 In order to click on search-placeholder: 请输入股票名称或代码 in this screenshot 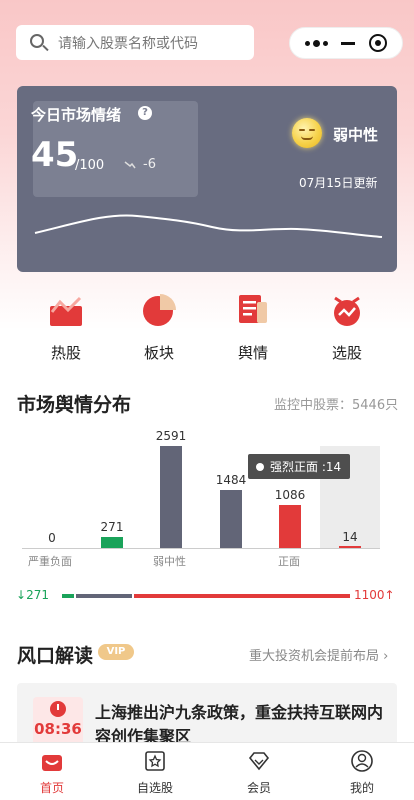, I will do `click(128, 43)`.